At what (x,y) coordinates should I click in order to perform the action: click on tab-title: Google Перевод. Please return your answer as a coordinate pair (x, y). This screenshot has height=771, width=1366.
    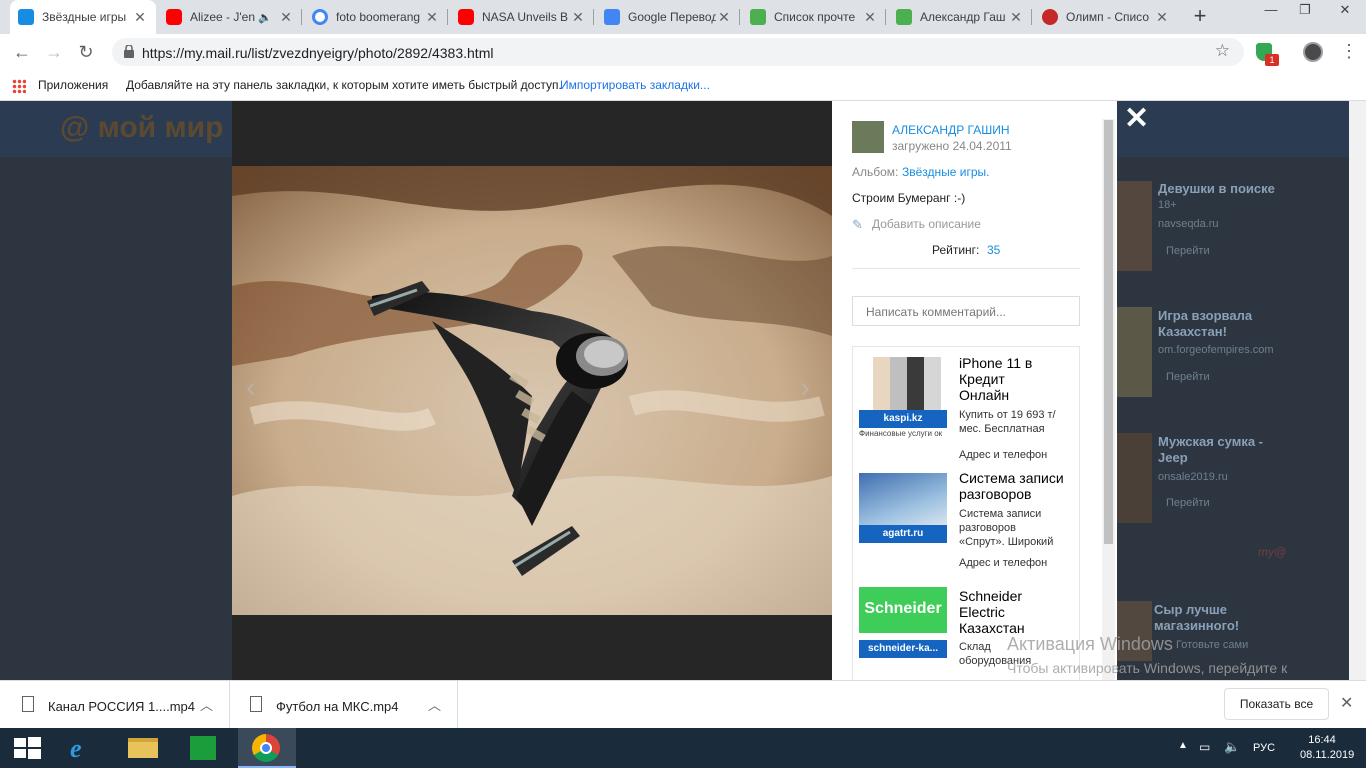
    Looking at the image, I should click on (672, 17).